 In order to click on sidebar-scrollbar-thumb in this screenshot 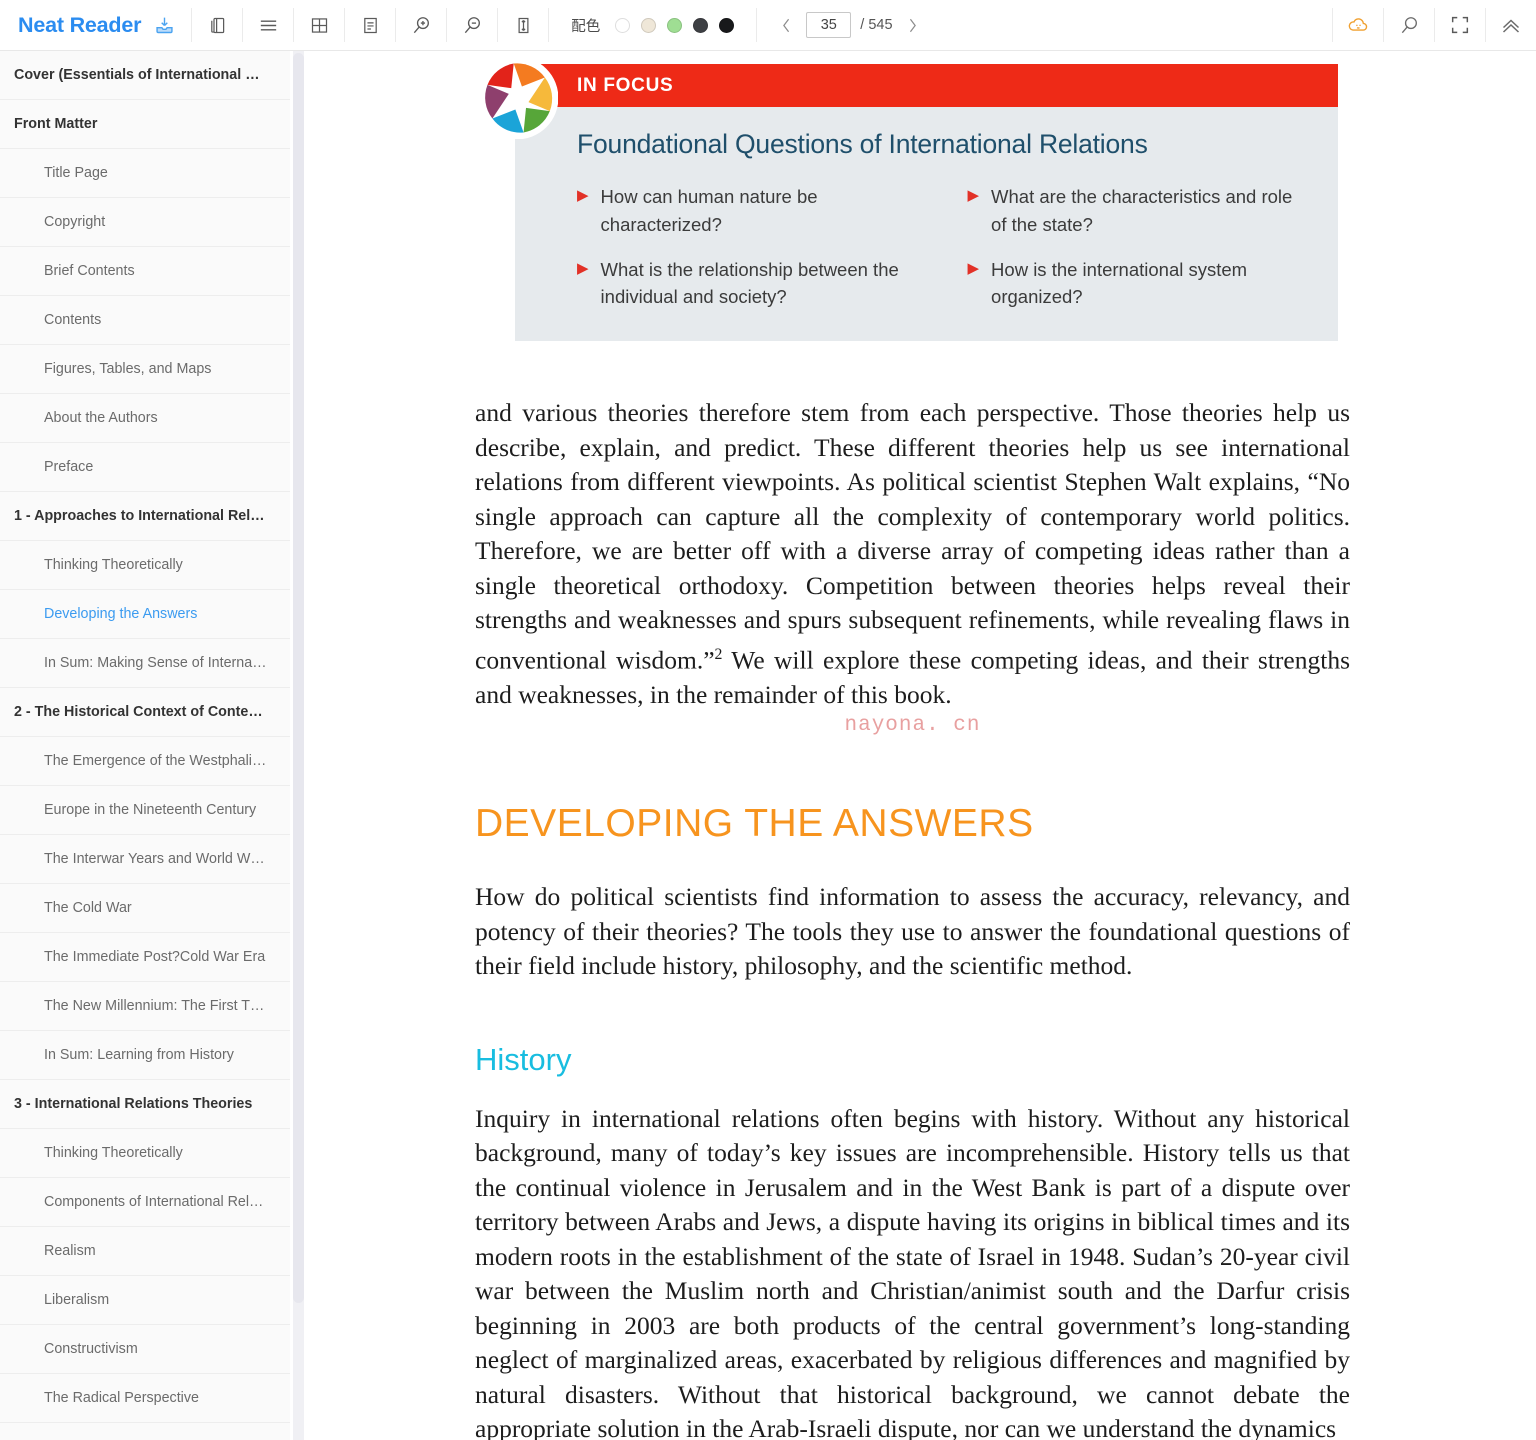, I will do `click(298, 678)`.